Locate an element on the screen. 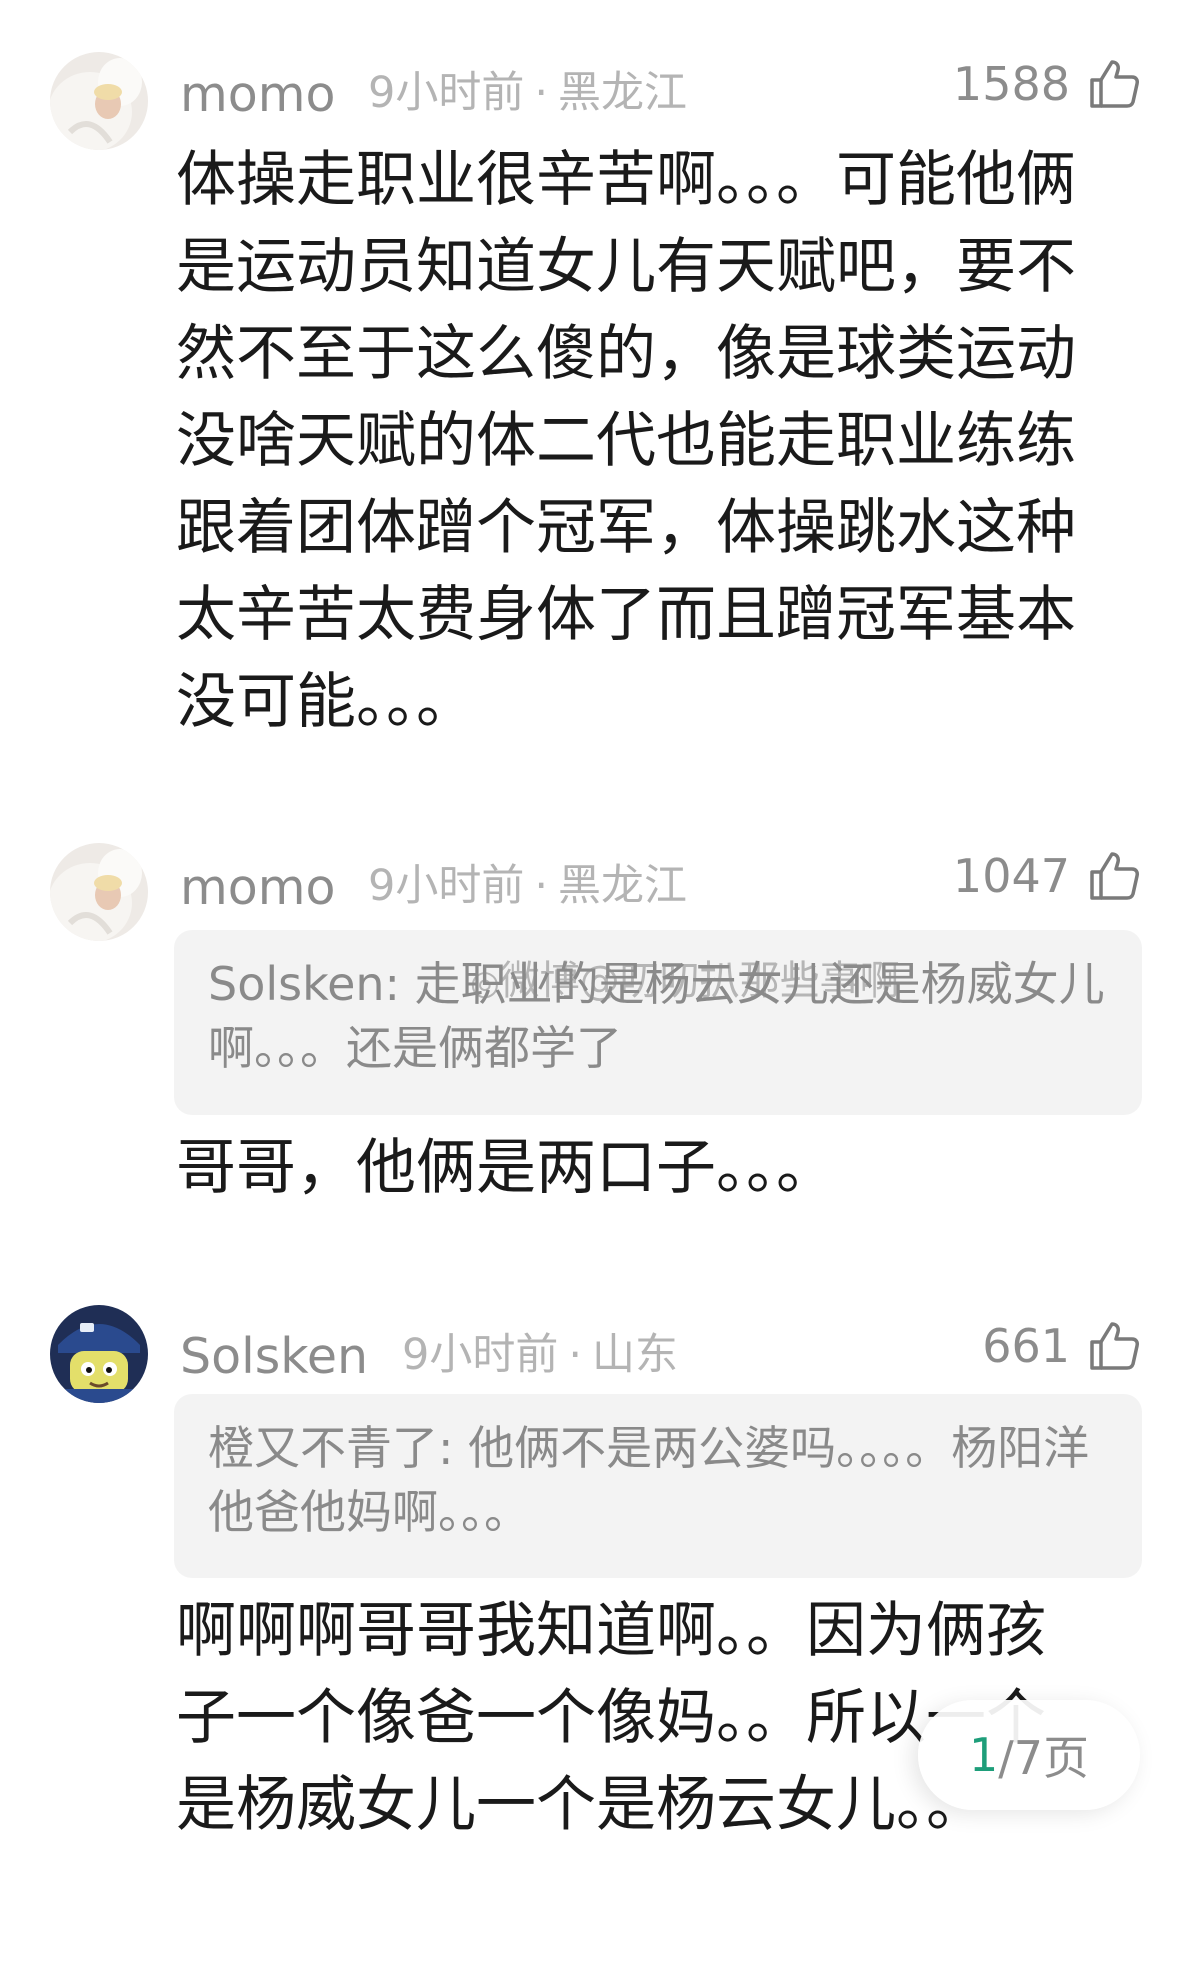  like-button: 1047 is located at coordinates (1046, 876).